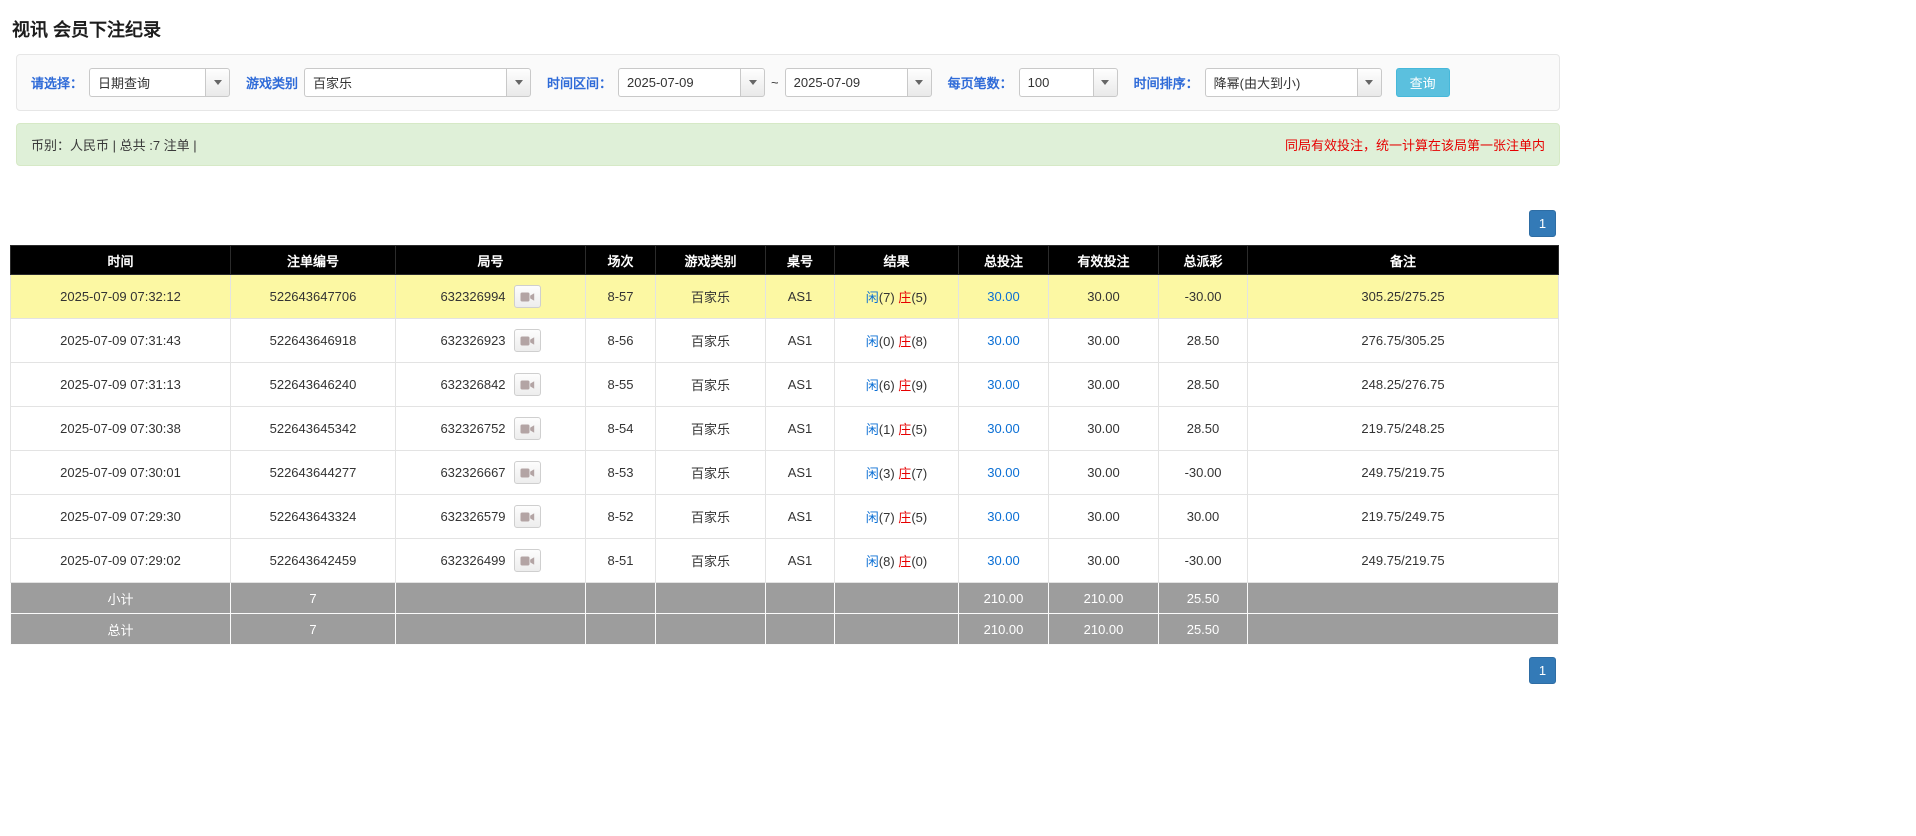 The width and height of the screenshot is (1916, 836). Describe the element at coordinates (272, 83) in the screenshot. I see `game-type-label: 游戏类别` at that location.